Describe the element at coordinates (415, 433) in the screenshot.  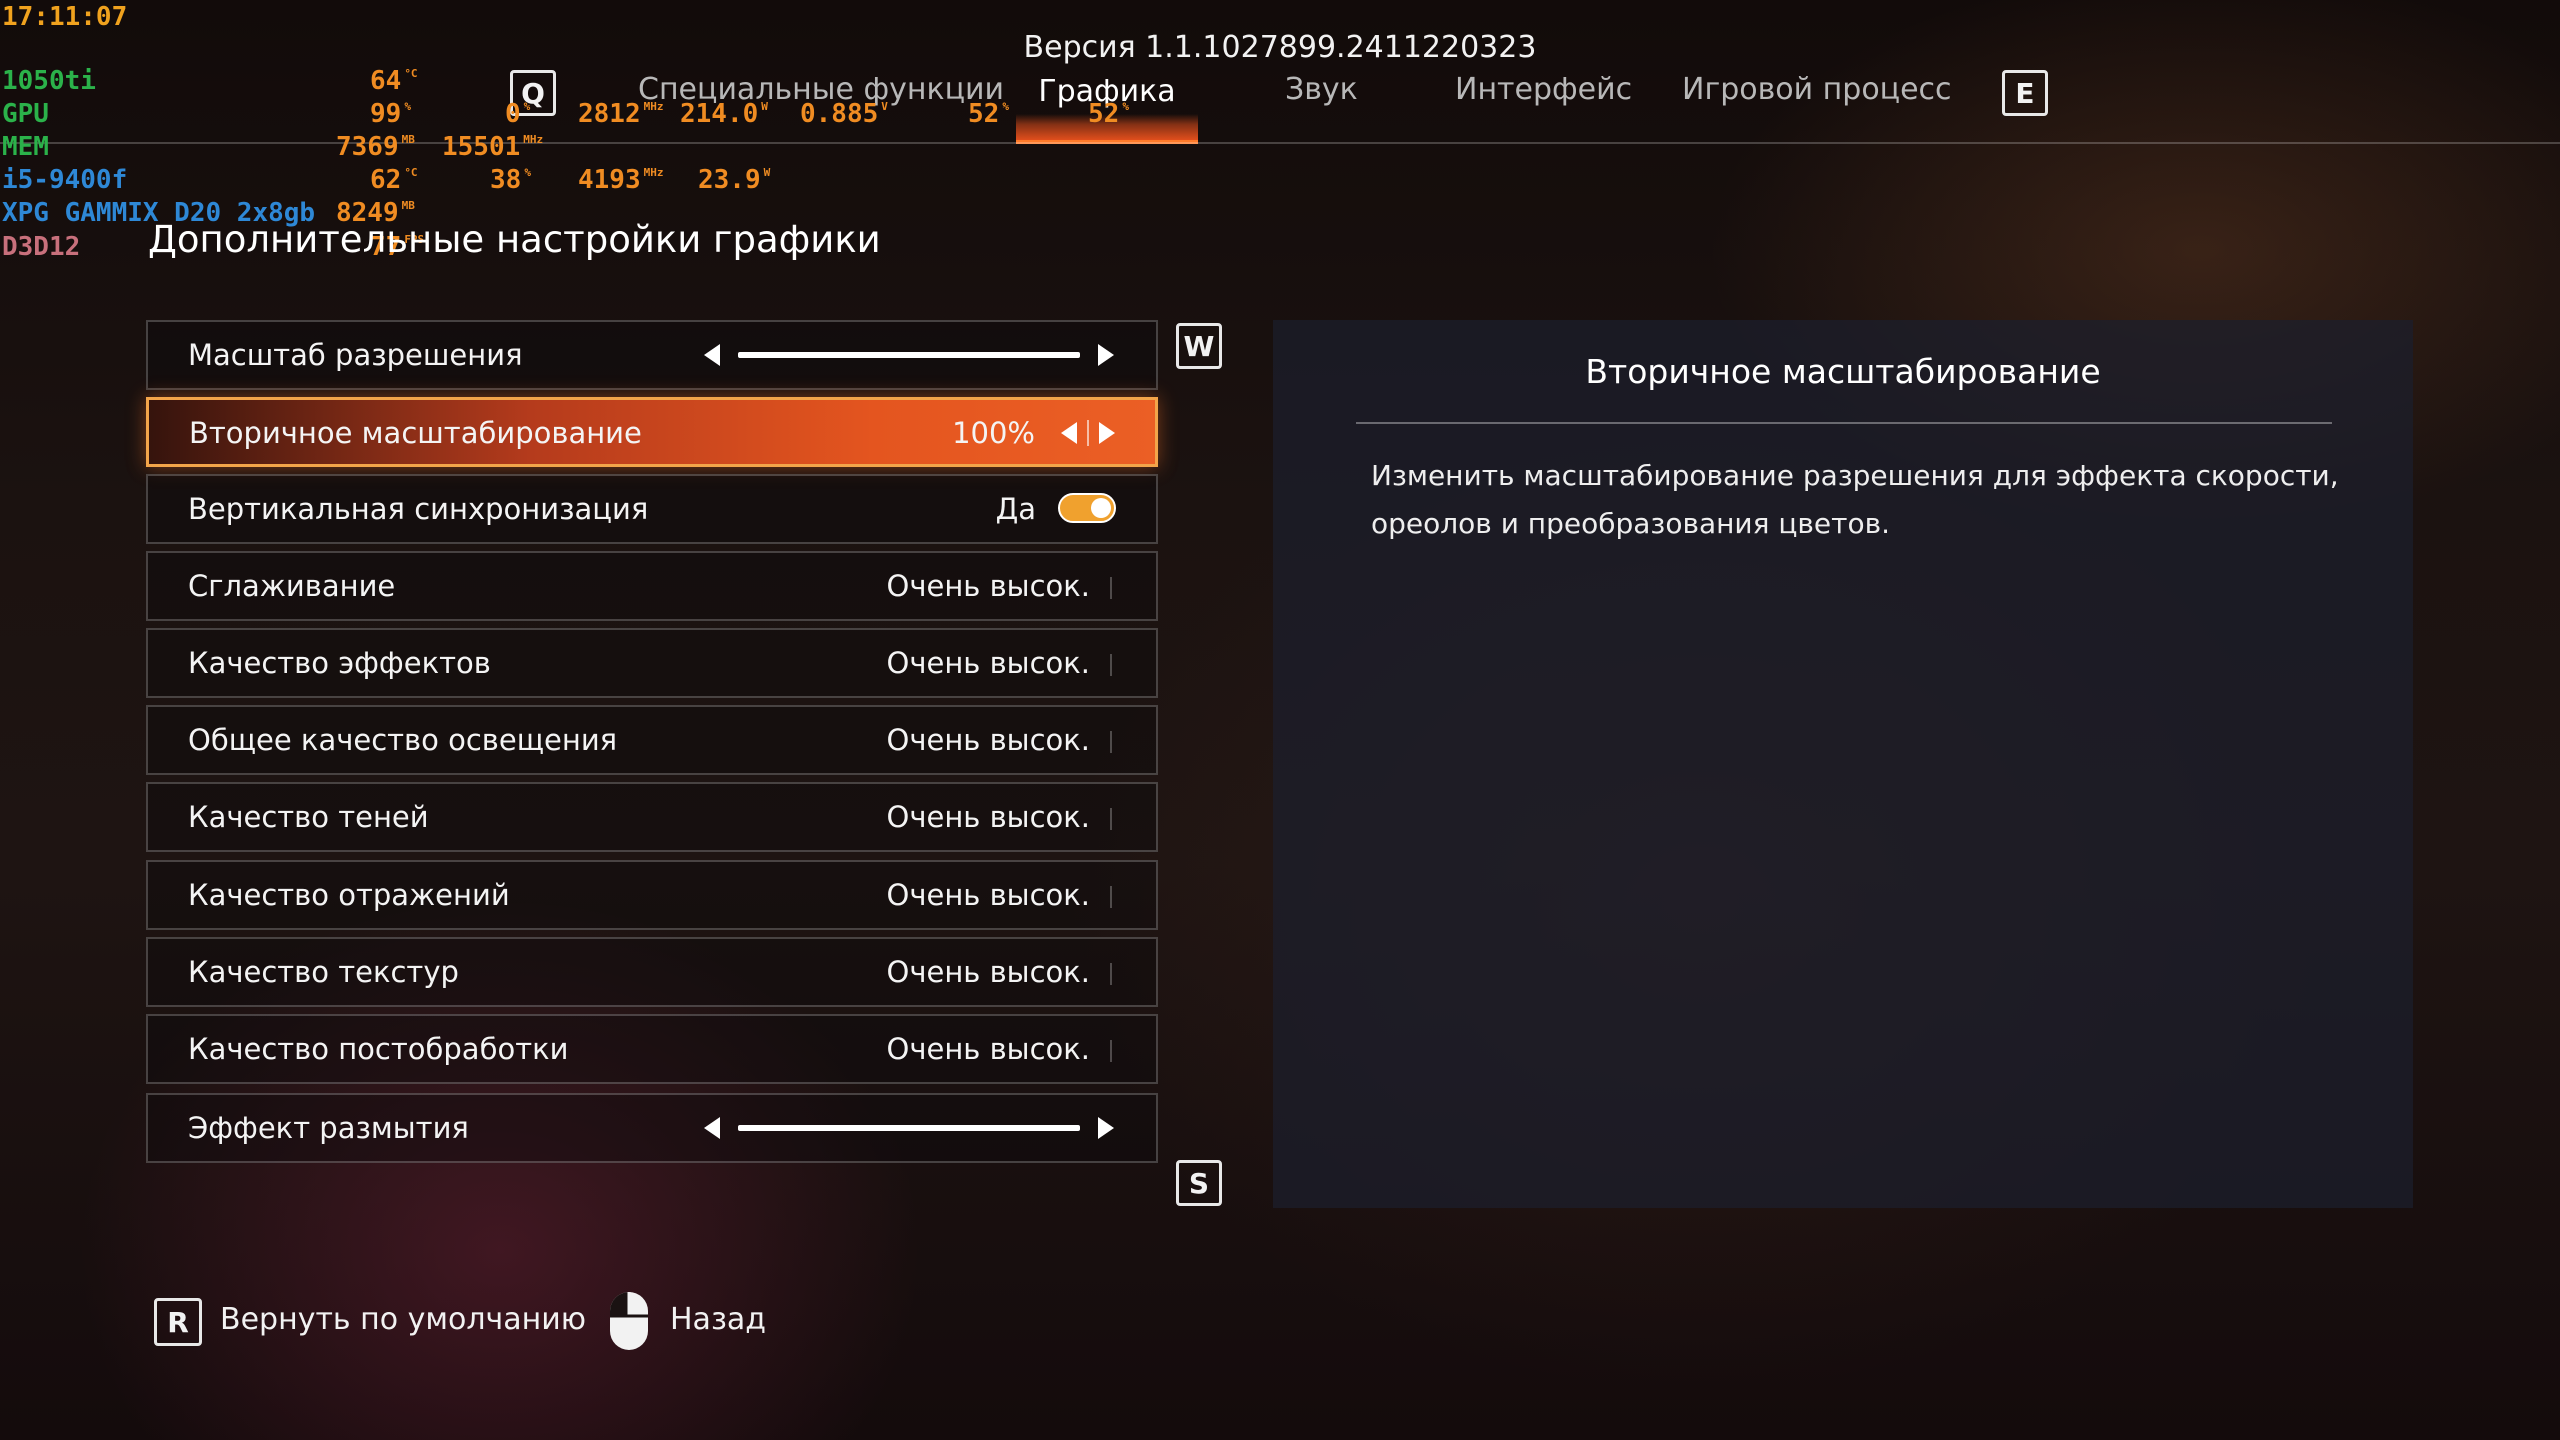
I see `setting-label: Вторичное масштабирование` at that location.